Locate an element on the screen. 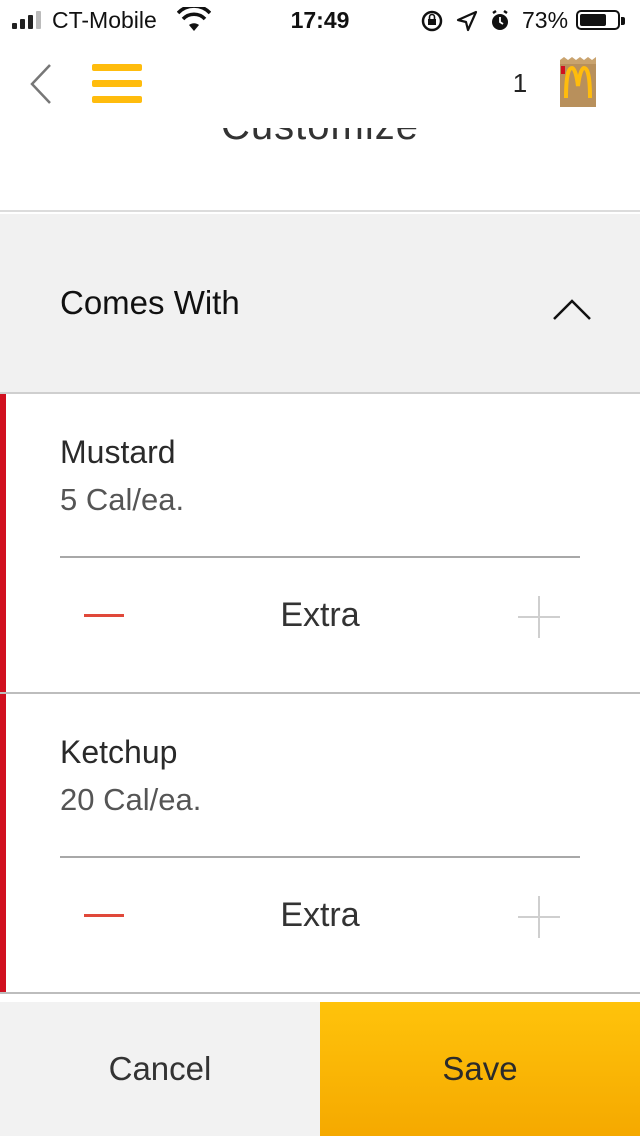 The height and width of the screenshot is (1136, 640). status-bar: CT-Mobile 17:49 73% is located at coordinates (320, 20).